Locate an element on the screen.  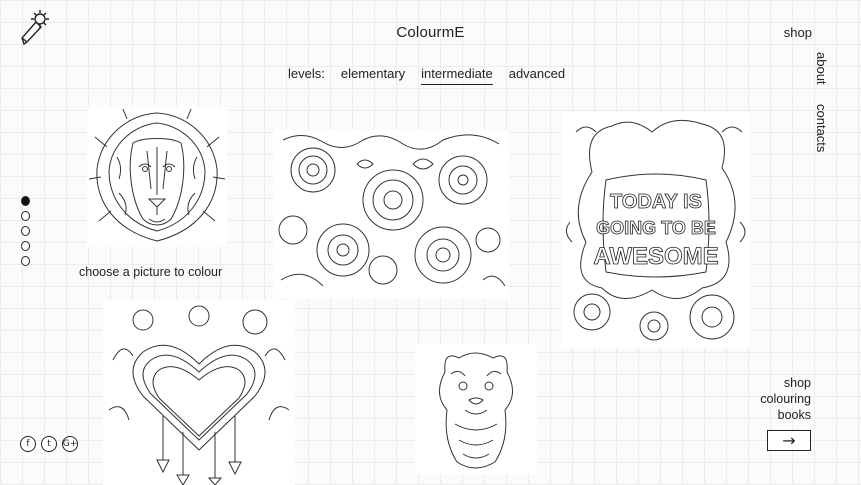
quote-line-1: TODAY IS is located at coordinates (656, 202).